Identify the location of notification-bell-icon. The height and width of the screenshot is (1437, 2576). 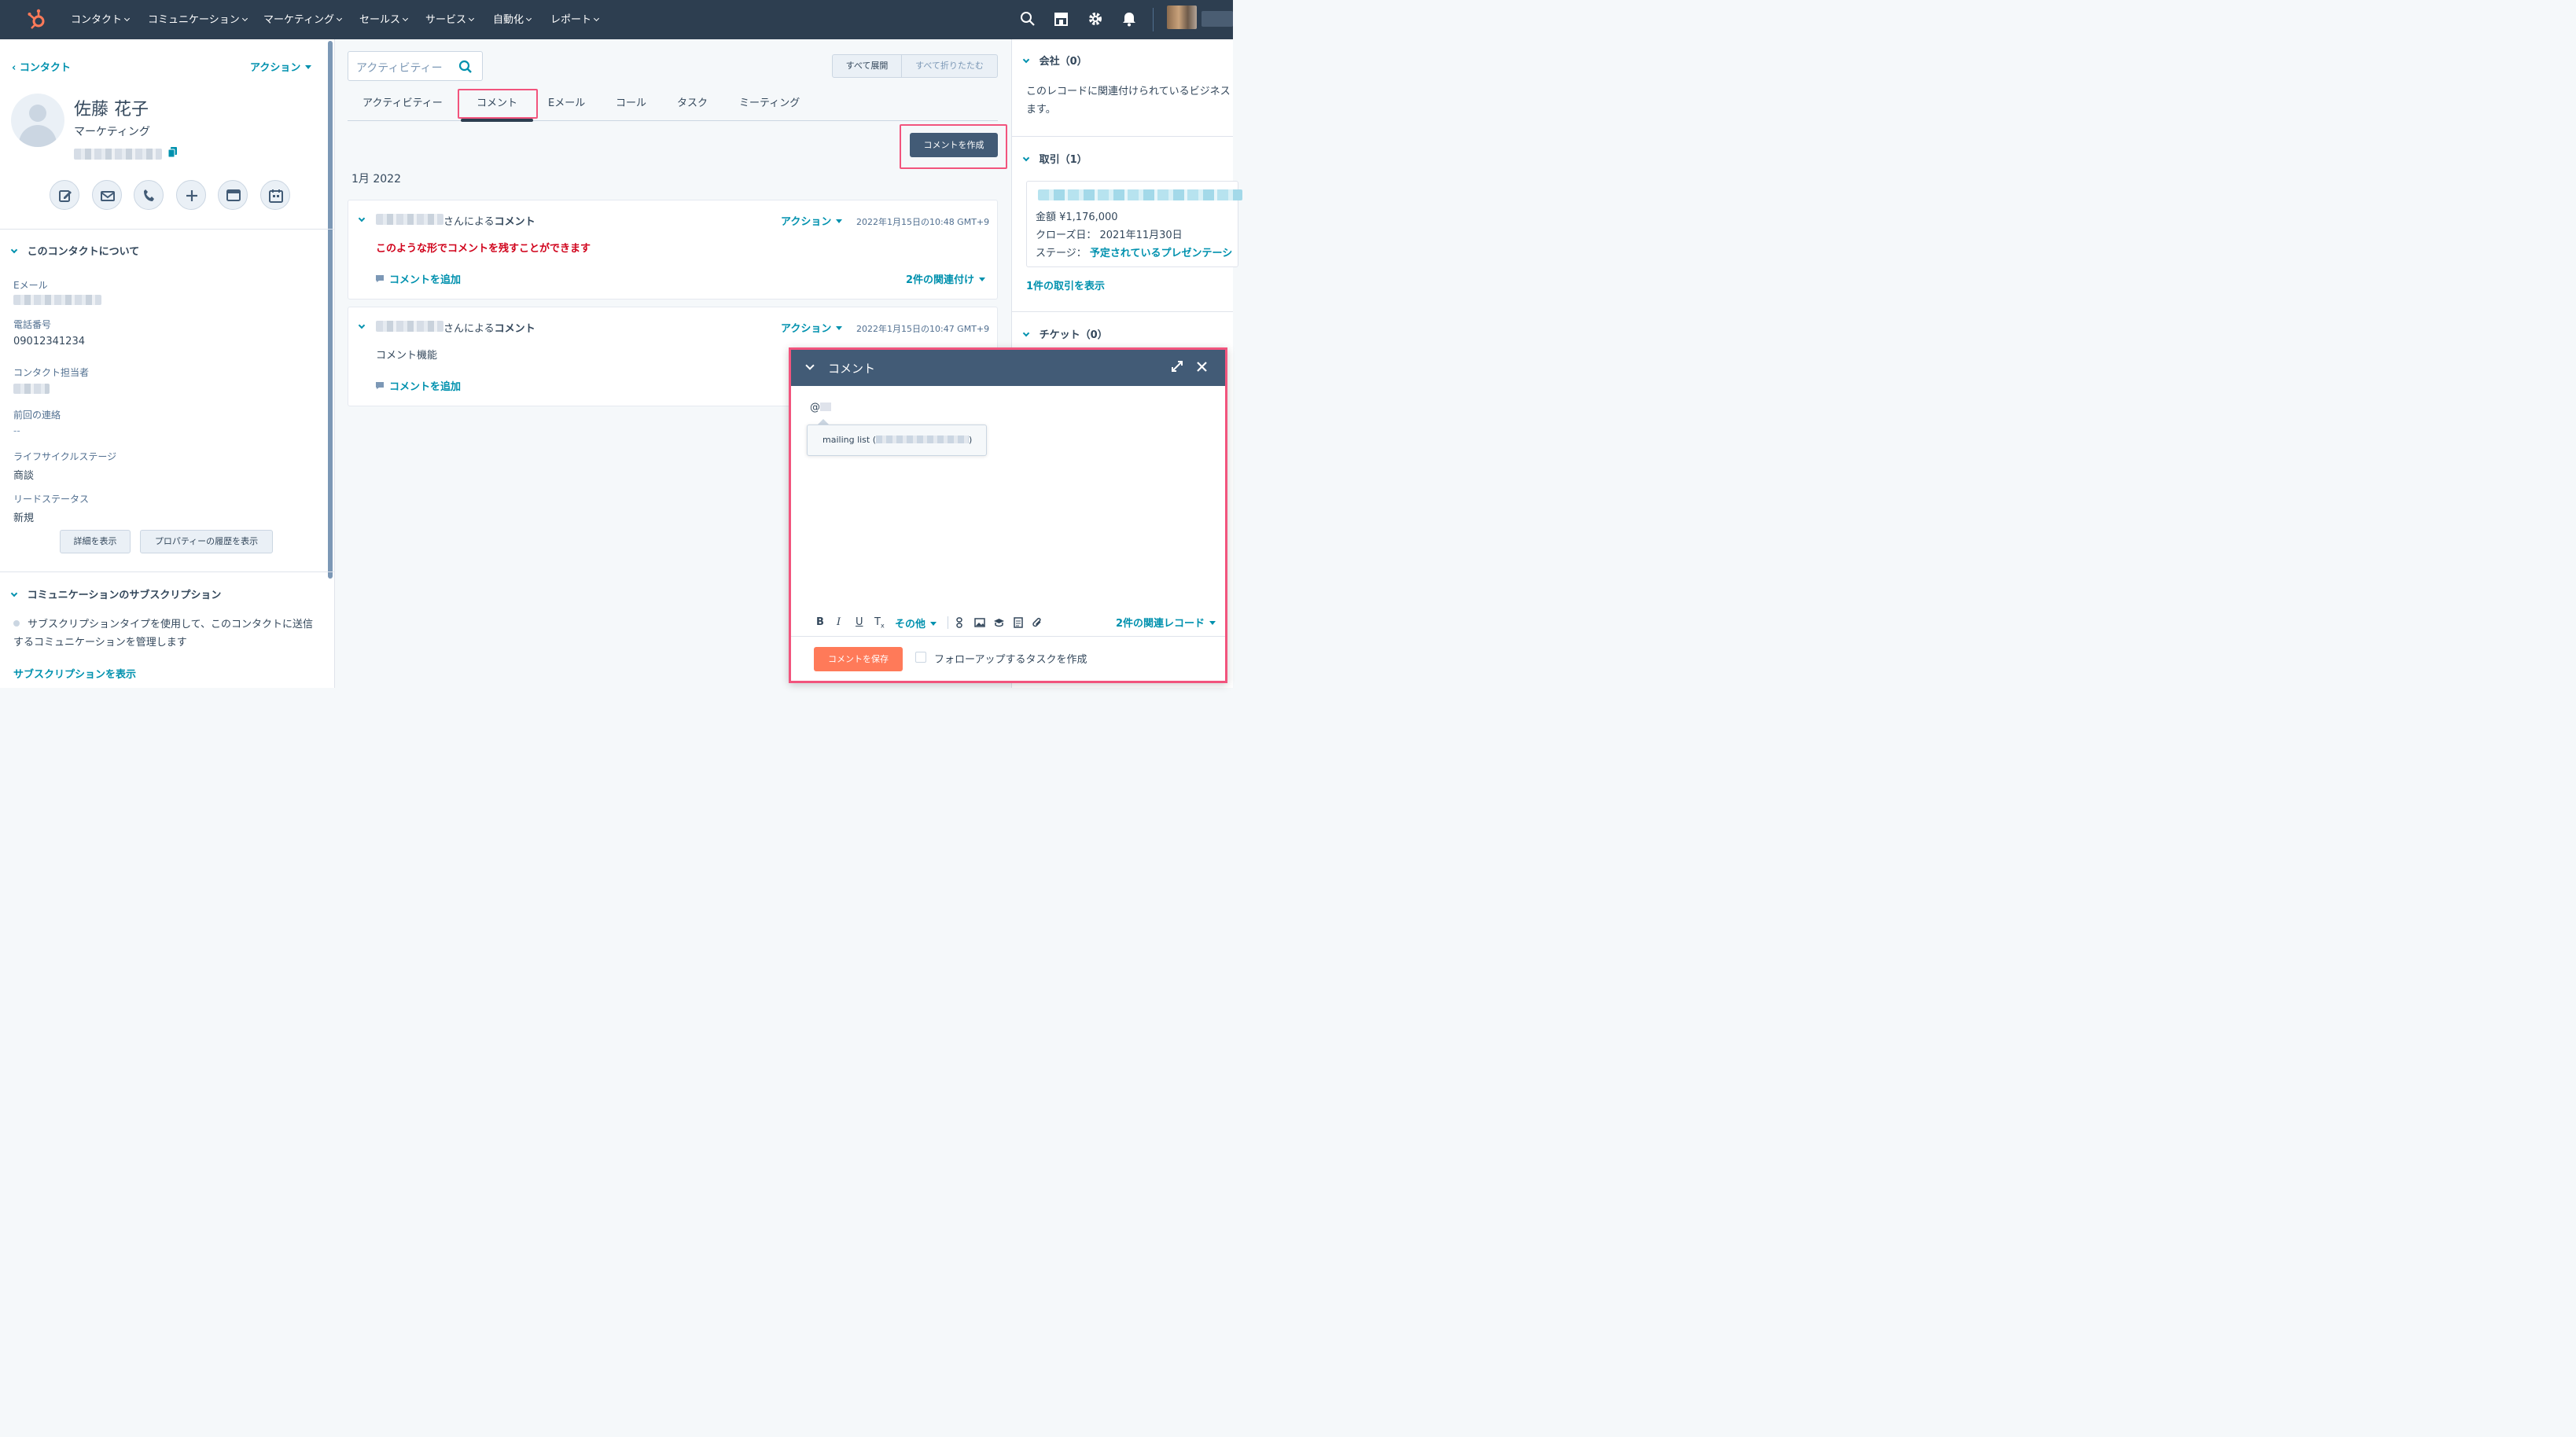
(1129, 20).